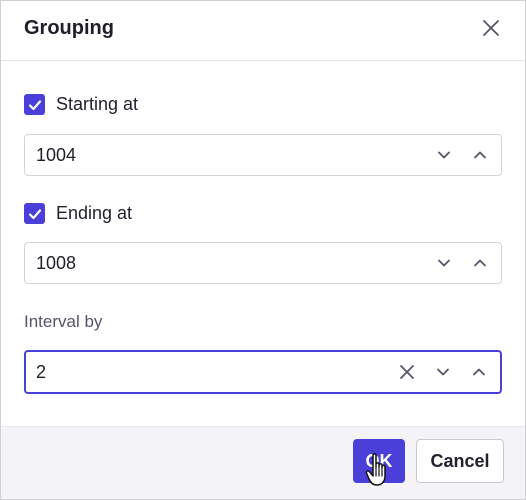  I want to click on starting-at-checkbox, so click(34, 104).